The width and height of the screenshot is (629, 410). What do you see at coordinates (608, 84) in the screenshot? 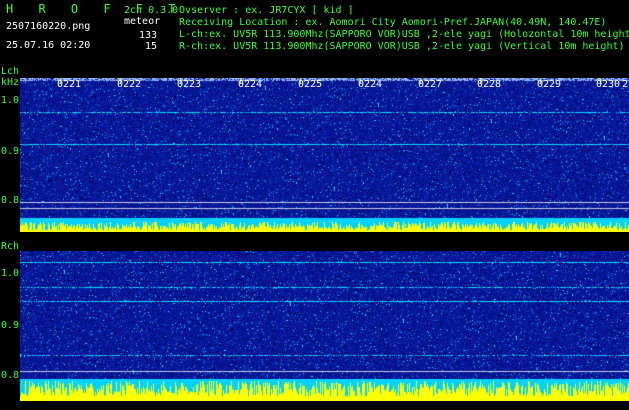
I see `time-mark: 0230` at bounding box center [608, 84].